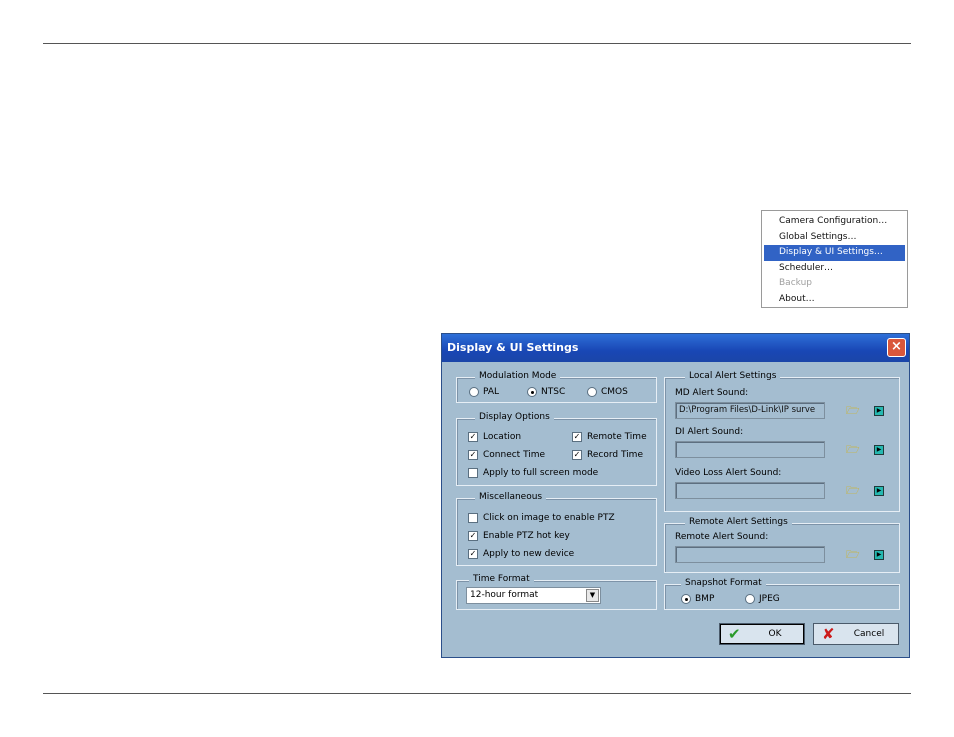  I want to click on radio-jpeg: JPEG, so click(762, 599).